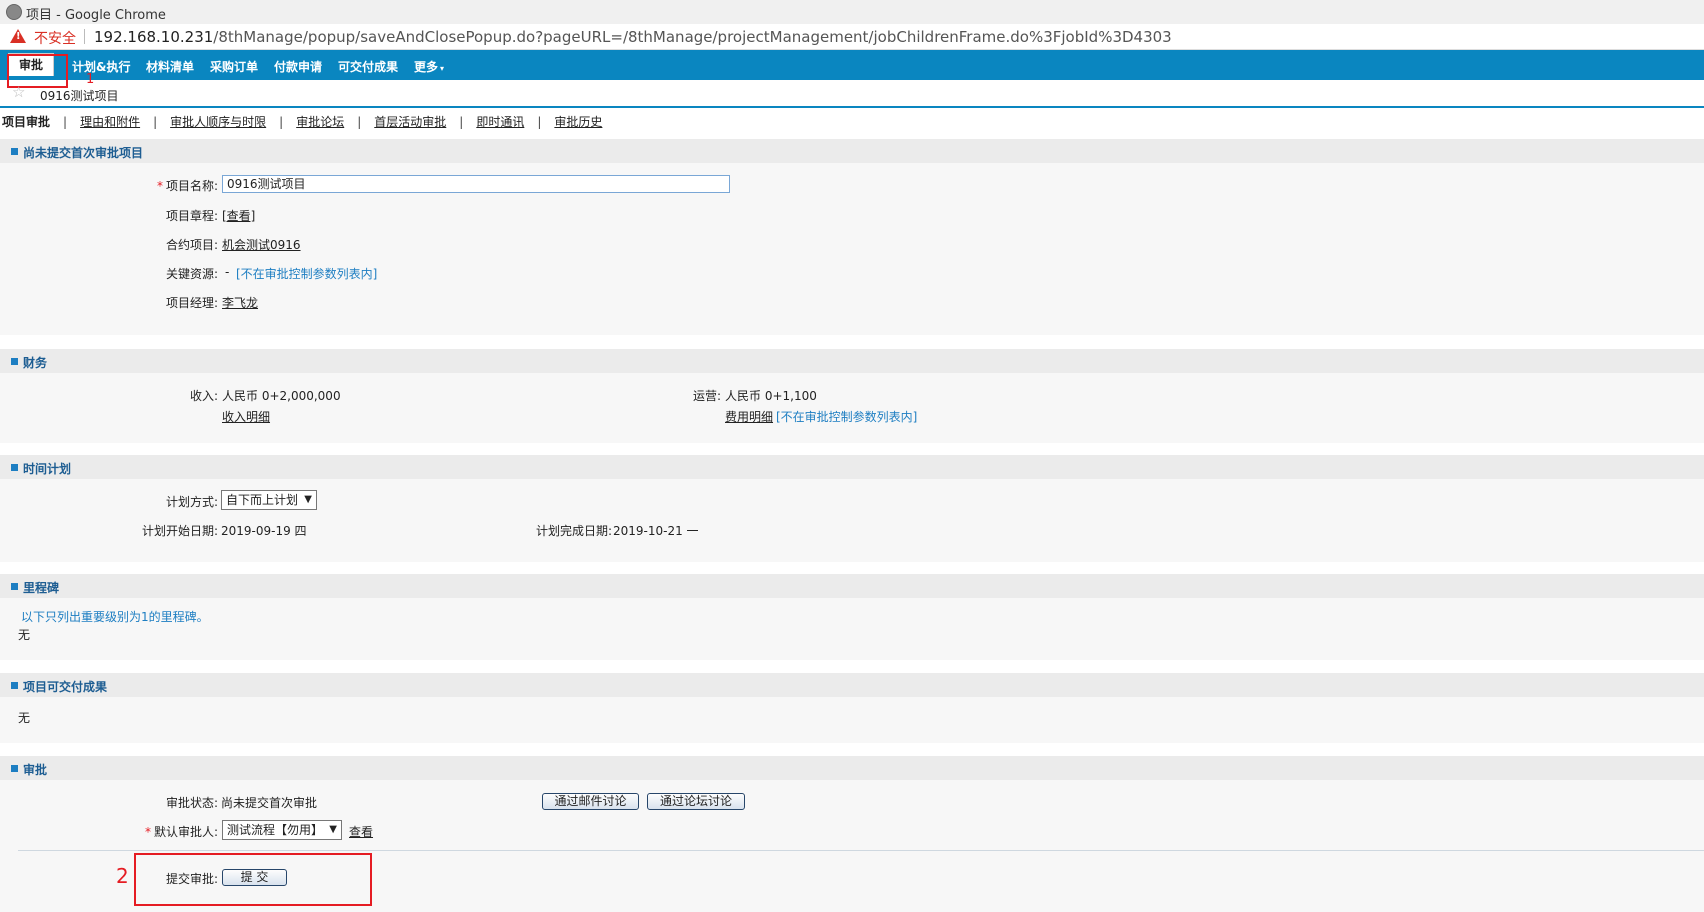 The height and width of the screenshot is (912, 1704). I want to click on menu-item-deliverables: 可交付成果, so click(368, 66).